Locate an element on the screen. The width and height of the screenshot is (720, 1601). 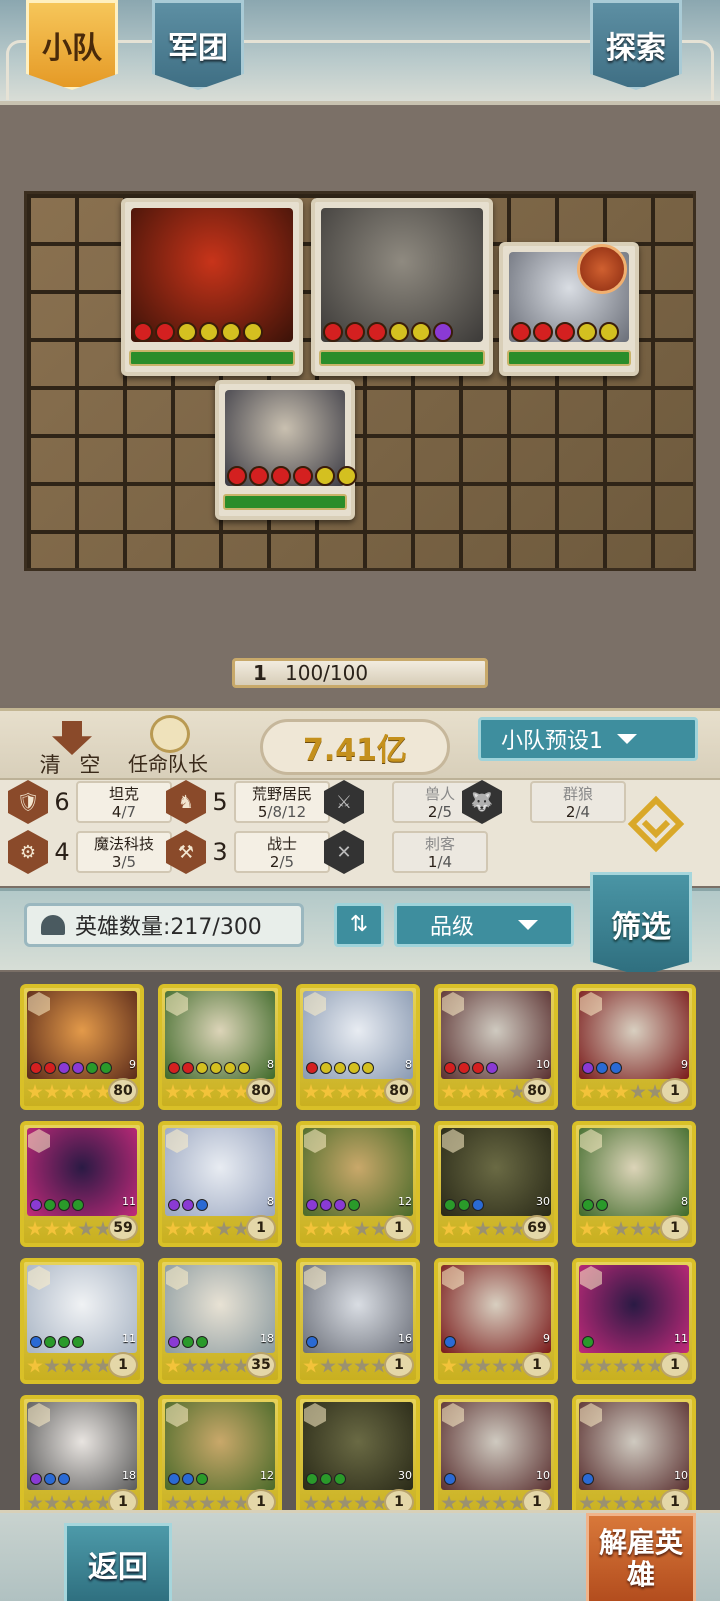
formation-card-white-wolf is located at coordinates (569, 309).